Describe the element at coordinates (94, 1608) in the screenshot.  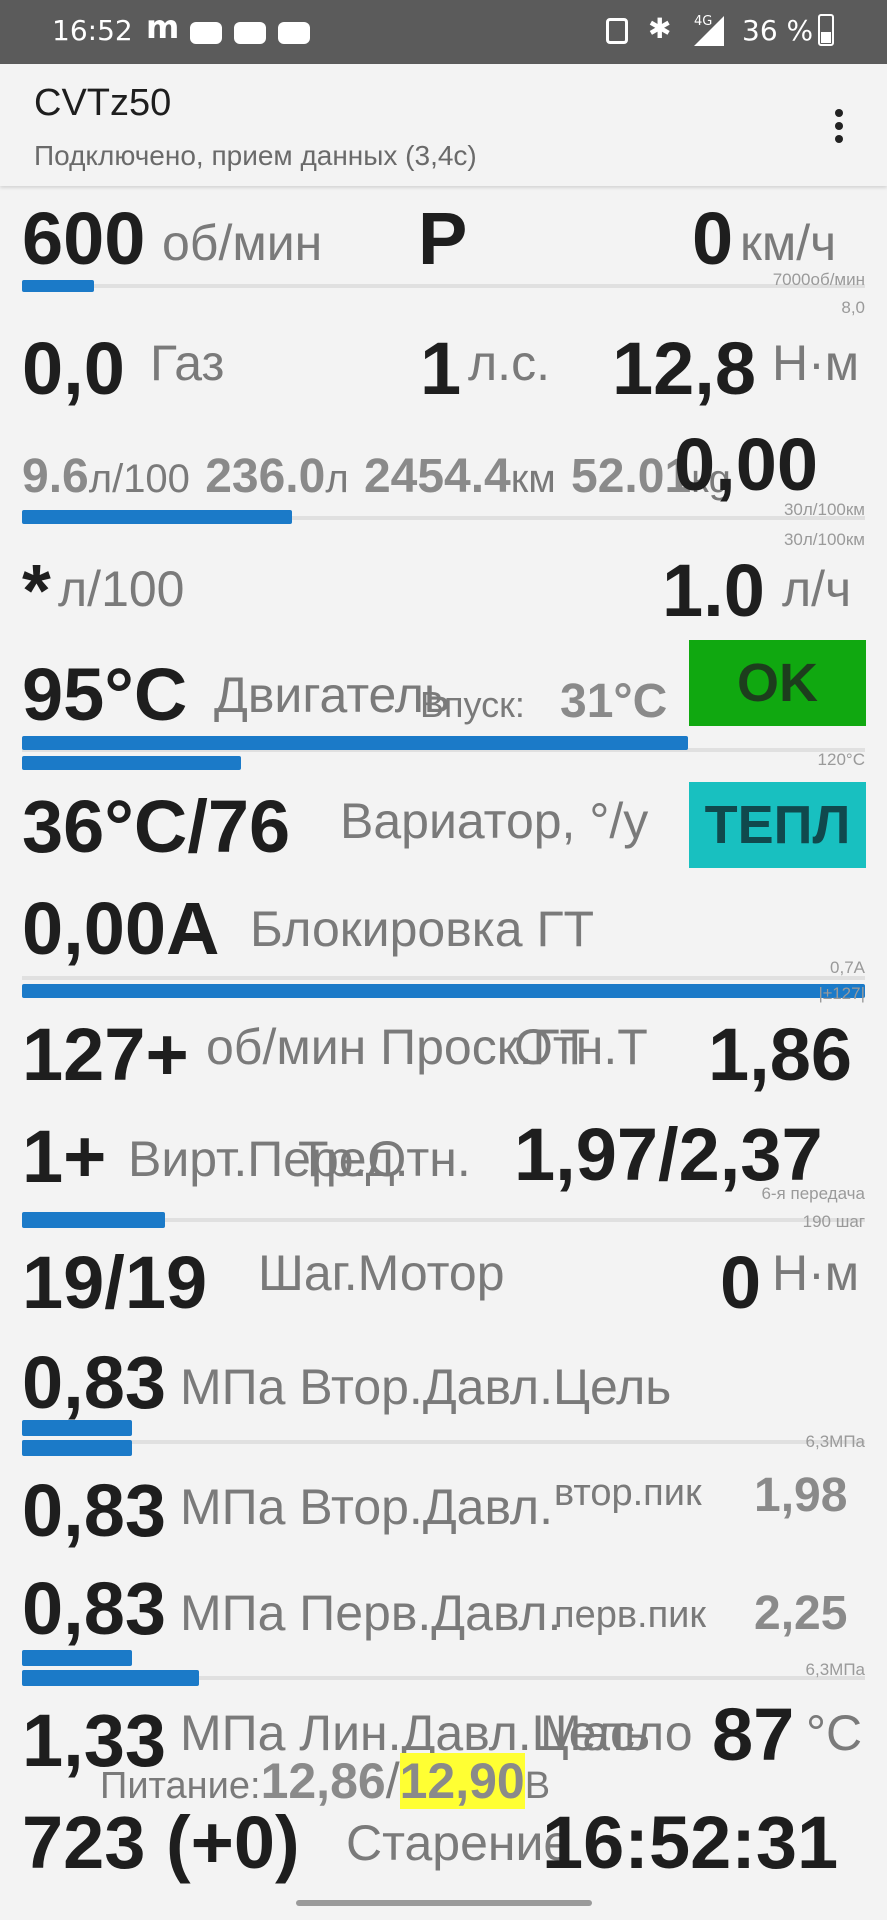
I see `prim-pressure: 0,83` at that location.